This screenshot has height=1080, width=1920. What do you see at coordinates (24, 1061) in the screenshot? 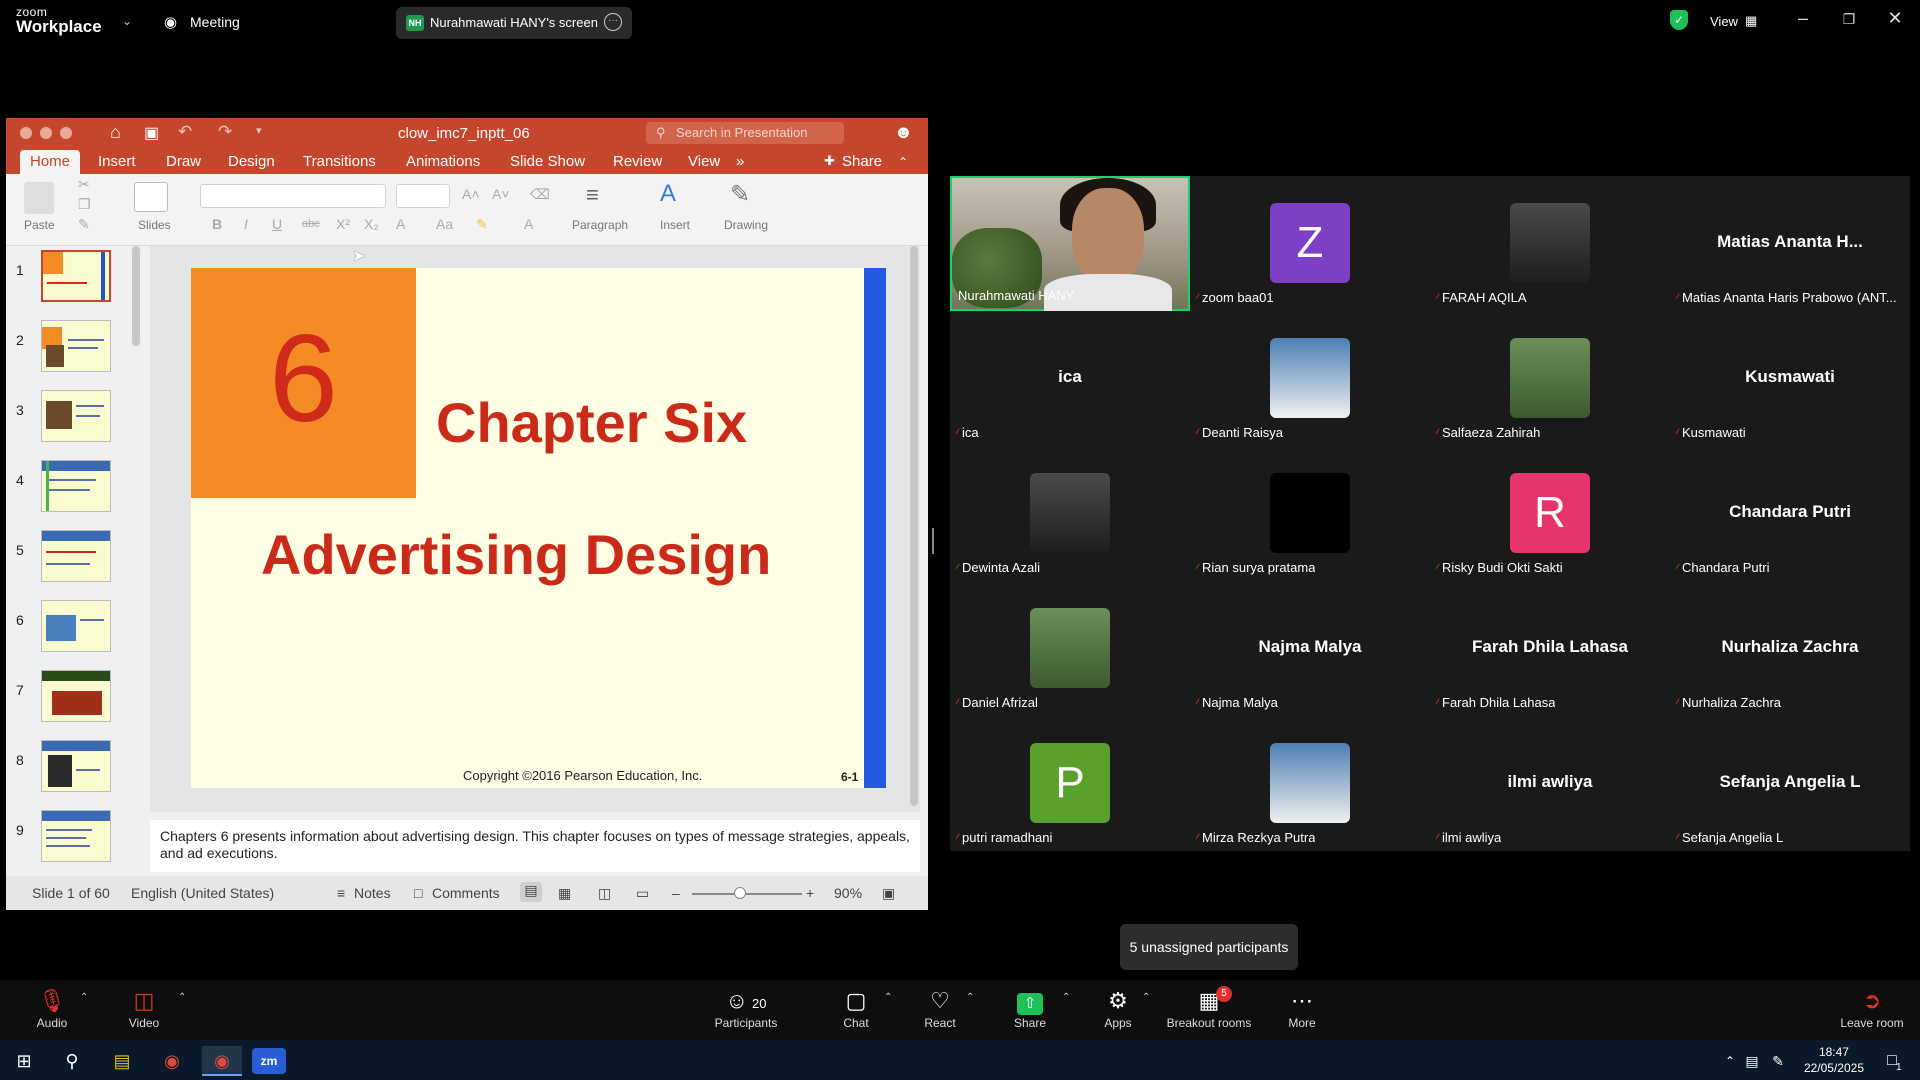
I see `windows-start-icon: ⊞` at bounding box center [24, 1061].